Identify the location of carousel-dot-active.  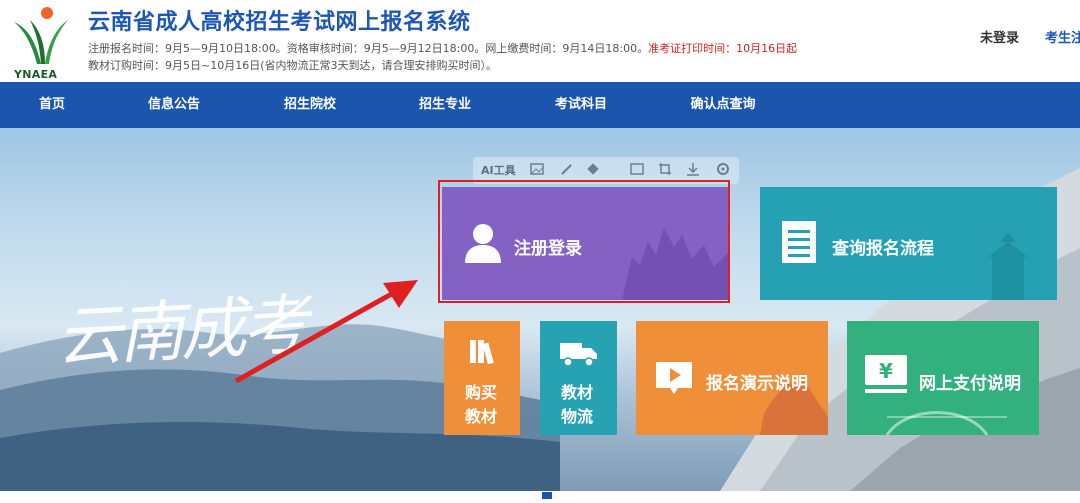
(547, 495).